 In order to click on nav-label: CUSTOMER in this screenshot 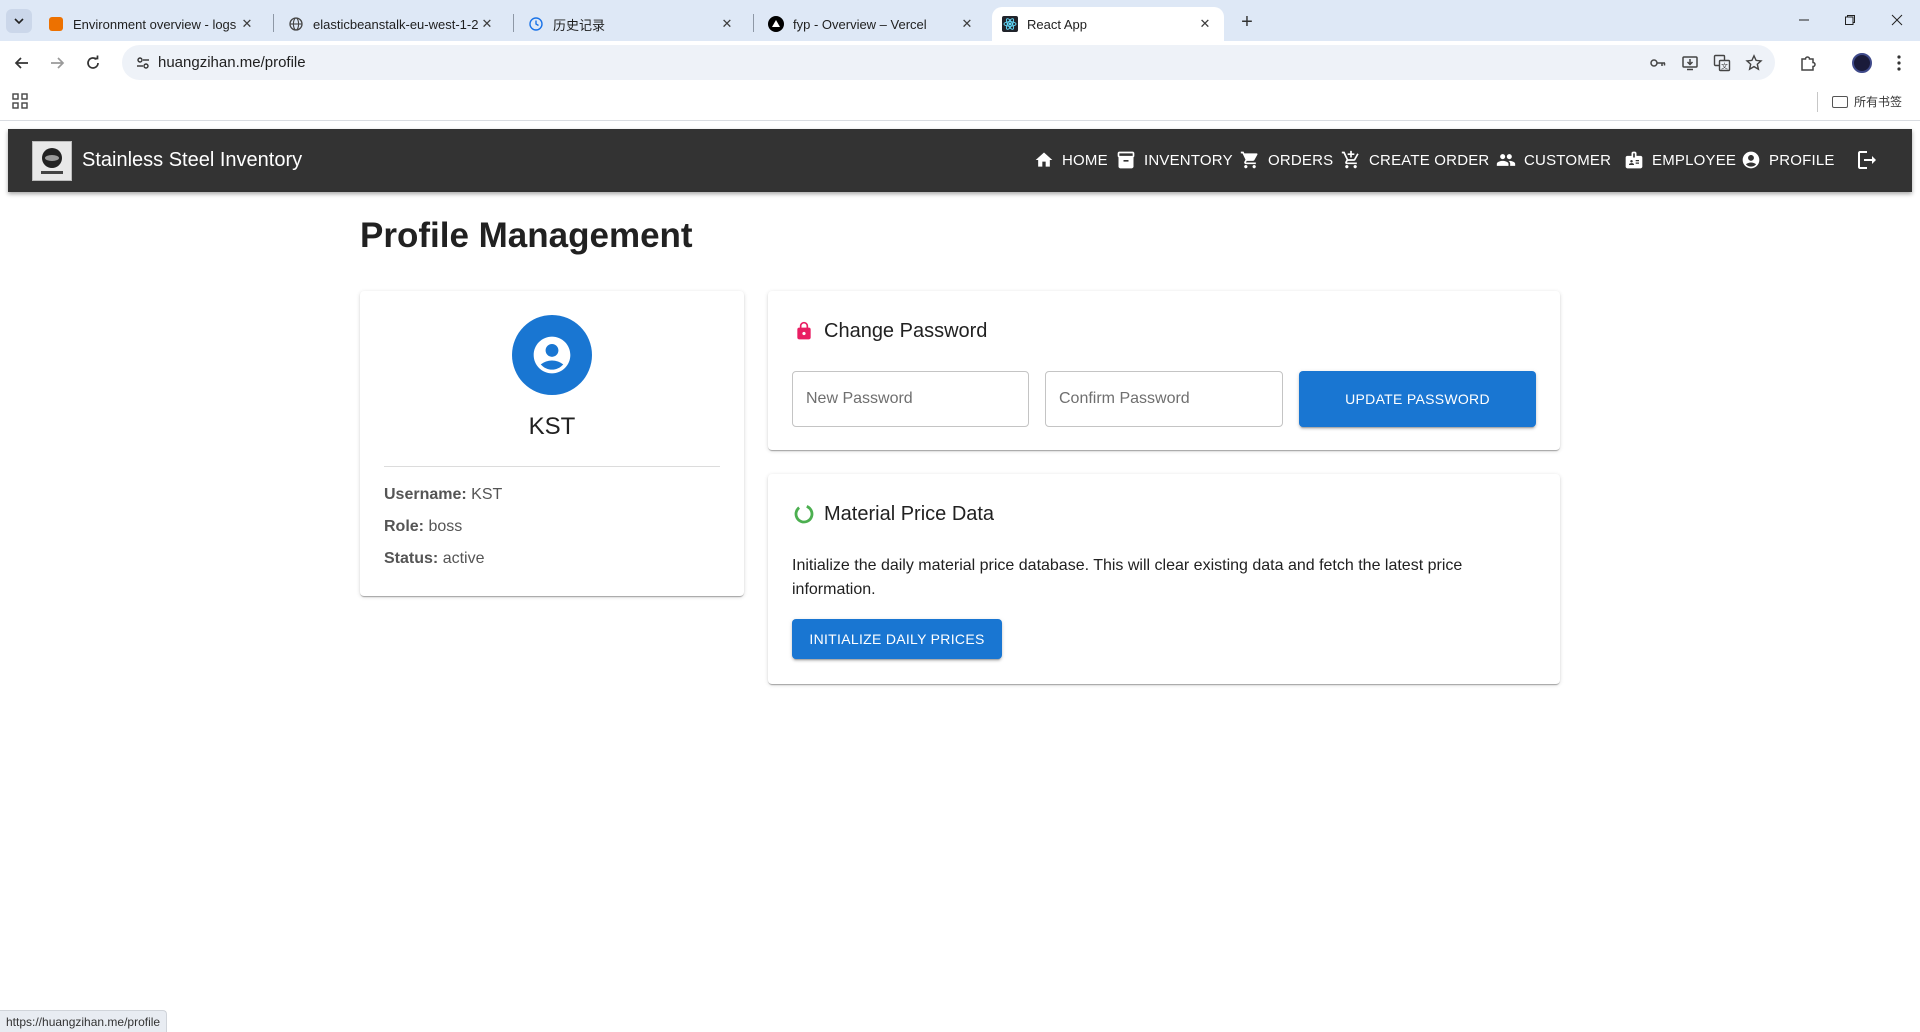, I will do `click(1568, 160)`.